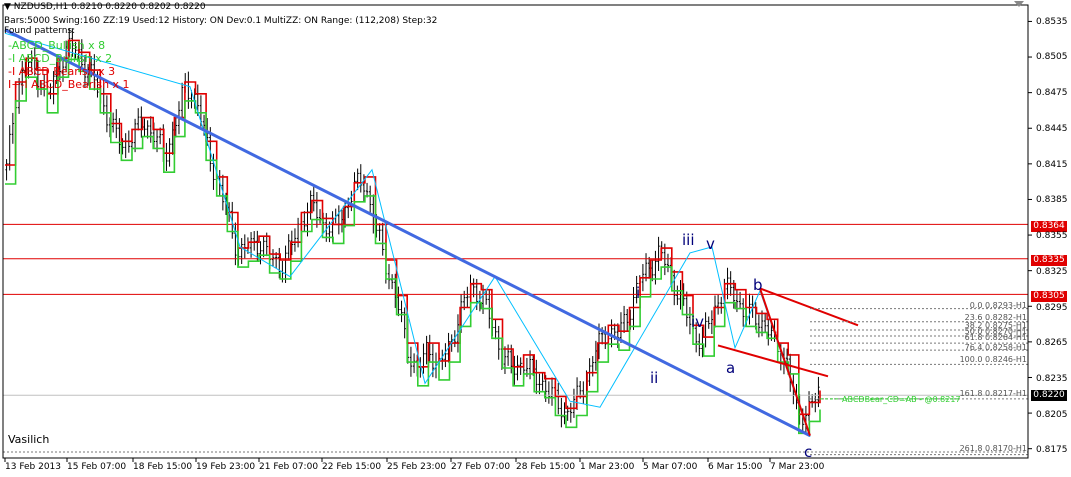 The image size is (1071, 477). What do you see at coordinates (109, 7) in the screenshot?
I see `symbol-line: NZDUSD,H1 0.8210 0.8220 0.8202 0.8220` at bounding box center [109, 7].